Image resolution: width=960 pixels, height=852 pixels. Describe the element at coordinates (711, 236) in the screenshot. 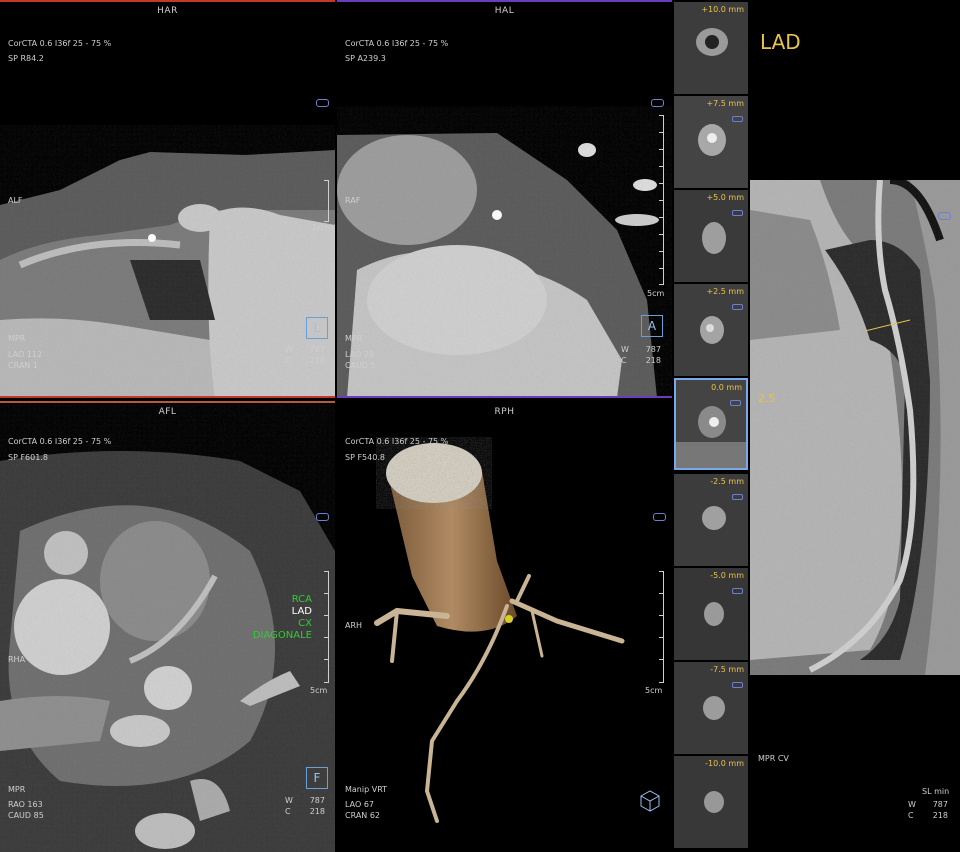

I see `cross-section-thumb: +5.0 mm` at that location.